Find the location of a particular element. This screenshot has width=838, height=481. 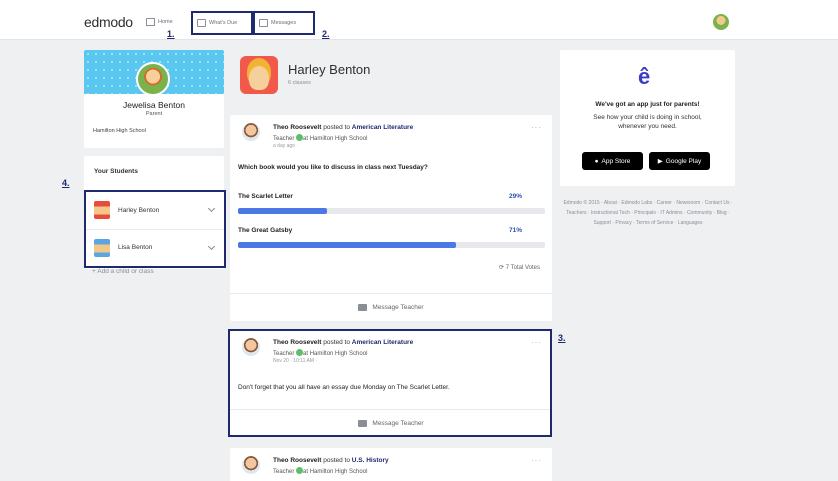

top-bar: edmodo Home What's Due Messages is located at coordinates (419, 20).